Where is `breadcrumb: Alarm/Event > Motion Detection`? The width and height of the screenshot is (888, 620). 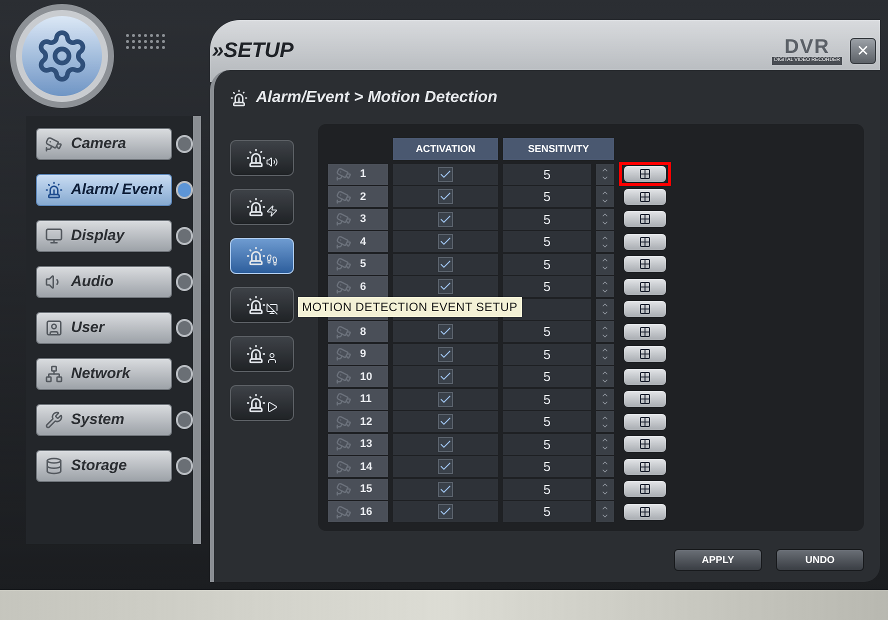
breadcrumb: Alarm/Event > Motion Detection is located at coordinates (377, 98).